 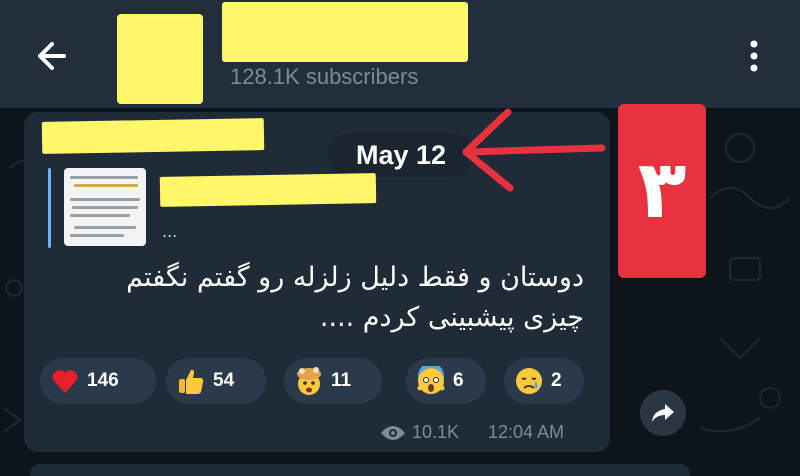 I want to click on share-arrow-icon, so click(x=663, y=413).